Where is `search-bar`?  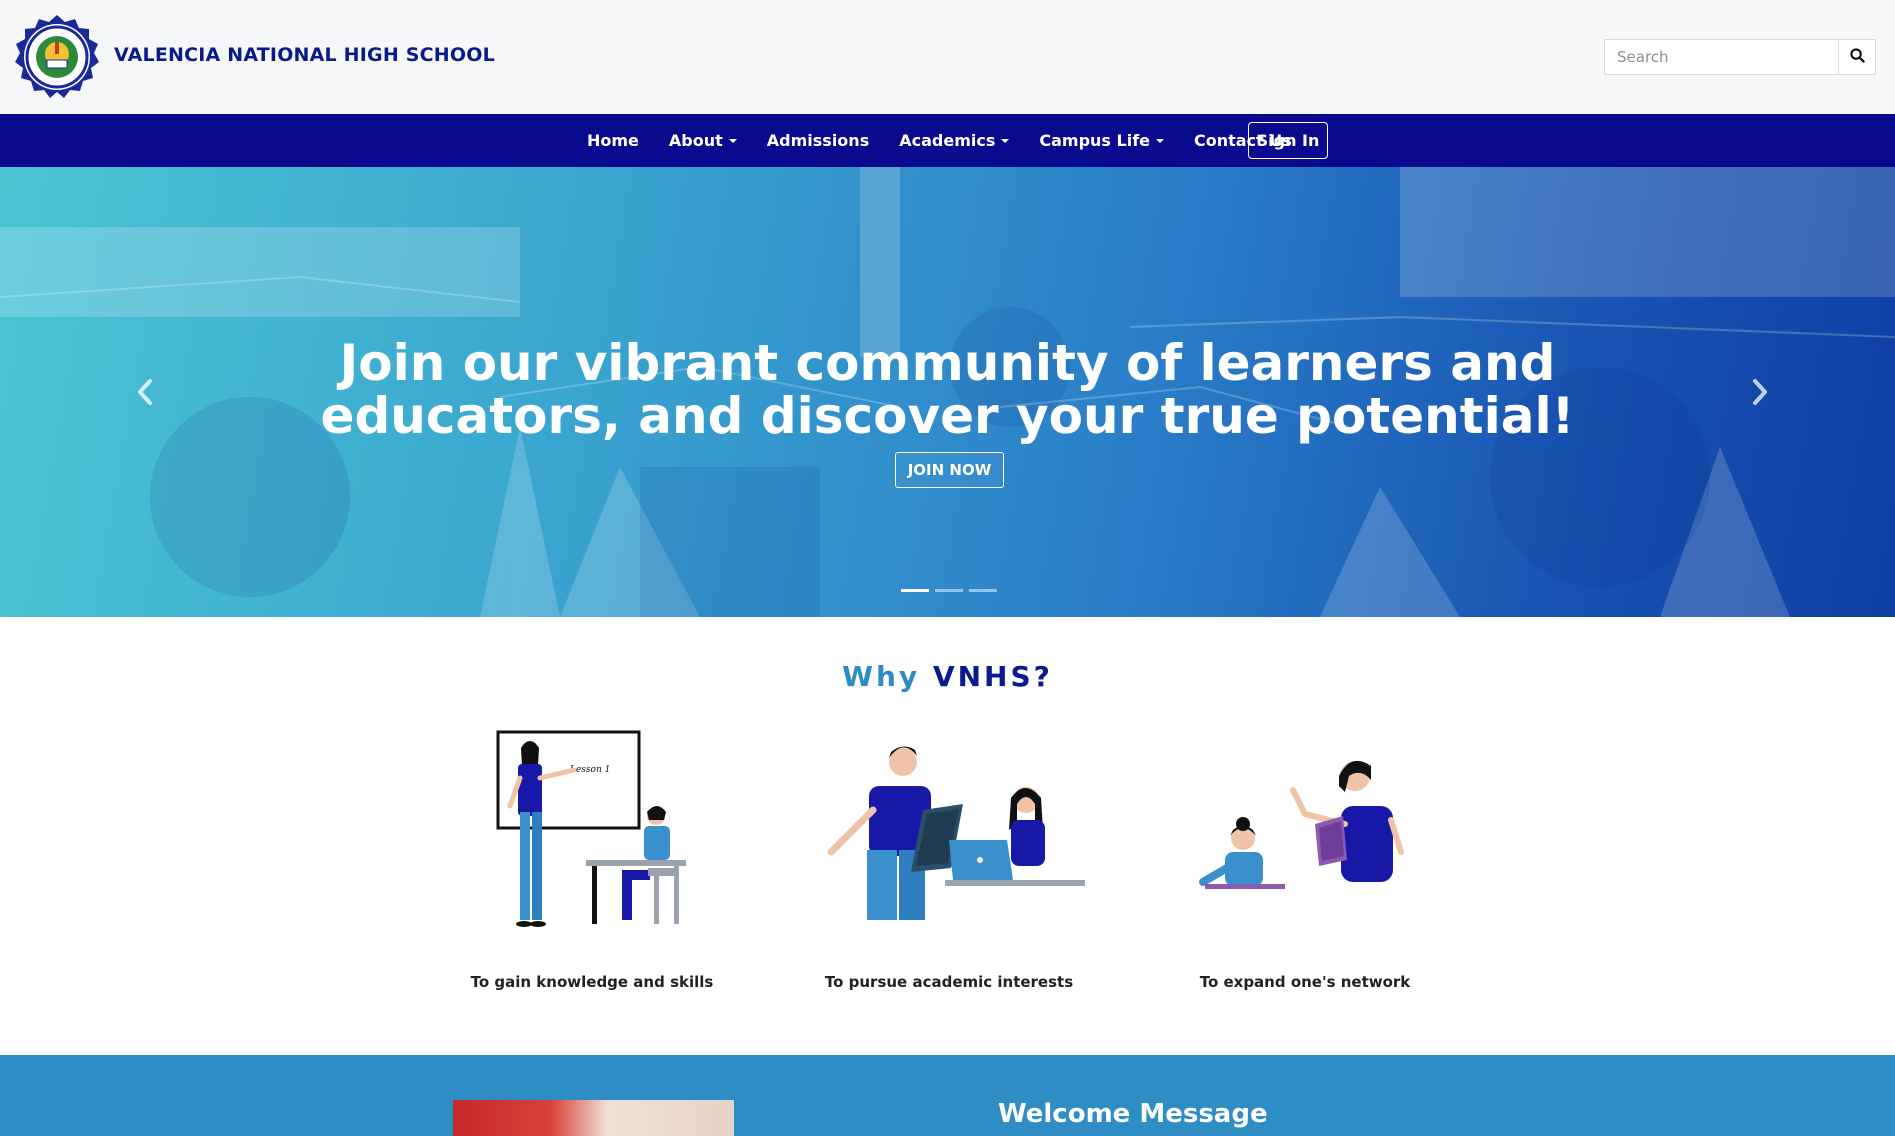
search-bar is located at coordinates (1740, 57).